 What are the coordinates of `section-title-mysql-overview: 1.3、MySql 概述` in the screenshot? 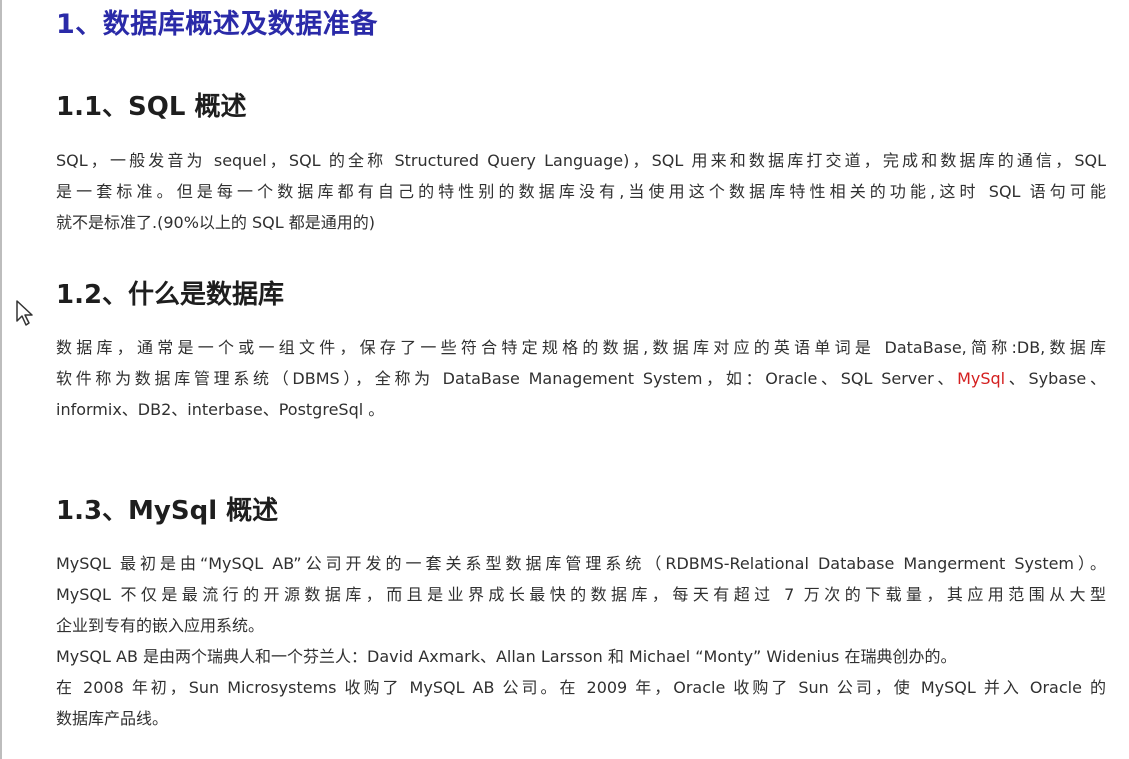 It's located at (167, 511).